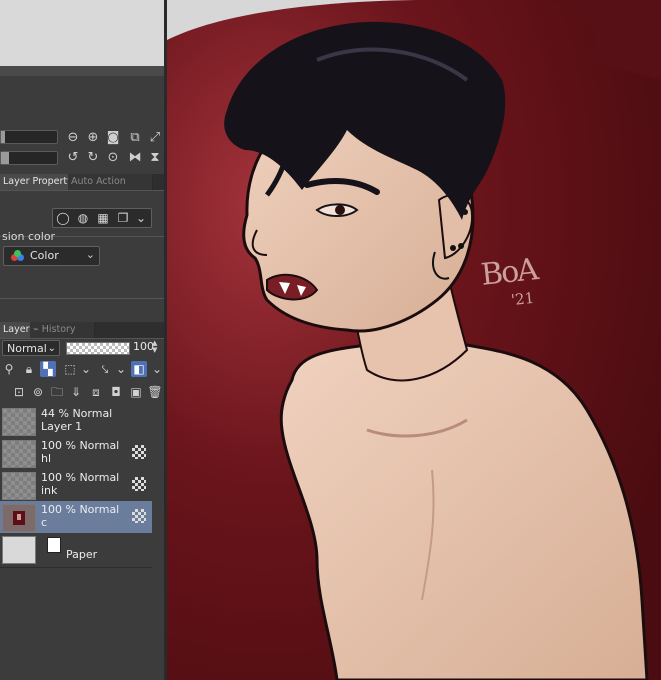 The height and width of the screenshot is (680, 661). I want to click on actual-size-icon: ⧉, so click(135, 138).